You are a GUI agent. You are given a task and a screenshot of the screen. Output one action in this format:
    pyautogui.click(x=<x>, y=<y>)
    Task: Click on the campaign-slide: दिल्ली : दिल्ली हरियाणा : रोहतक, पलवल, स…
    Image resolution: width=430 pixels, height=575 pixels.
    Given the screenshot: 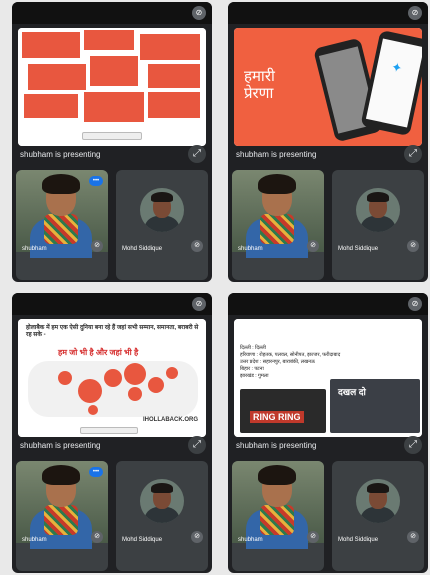 What is the action you would take?
    pyautogui.click(x=328, y=378)
    